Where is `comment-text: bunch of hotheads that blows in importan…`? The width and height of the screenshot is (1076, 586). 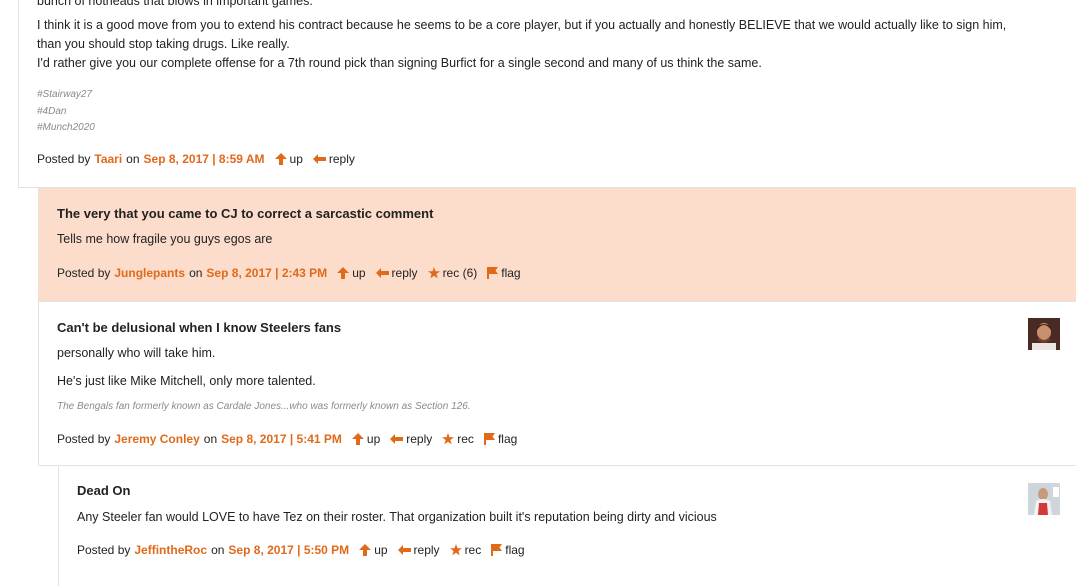
comment-text: bunch of hotheads that blows in importan… is located at coordinates (175, 4).